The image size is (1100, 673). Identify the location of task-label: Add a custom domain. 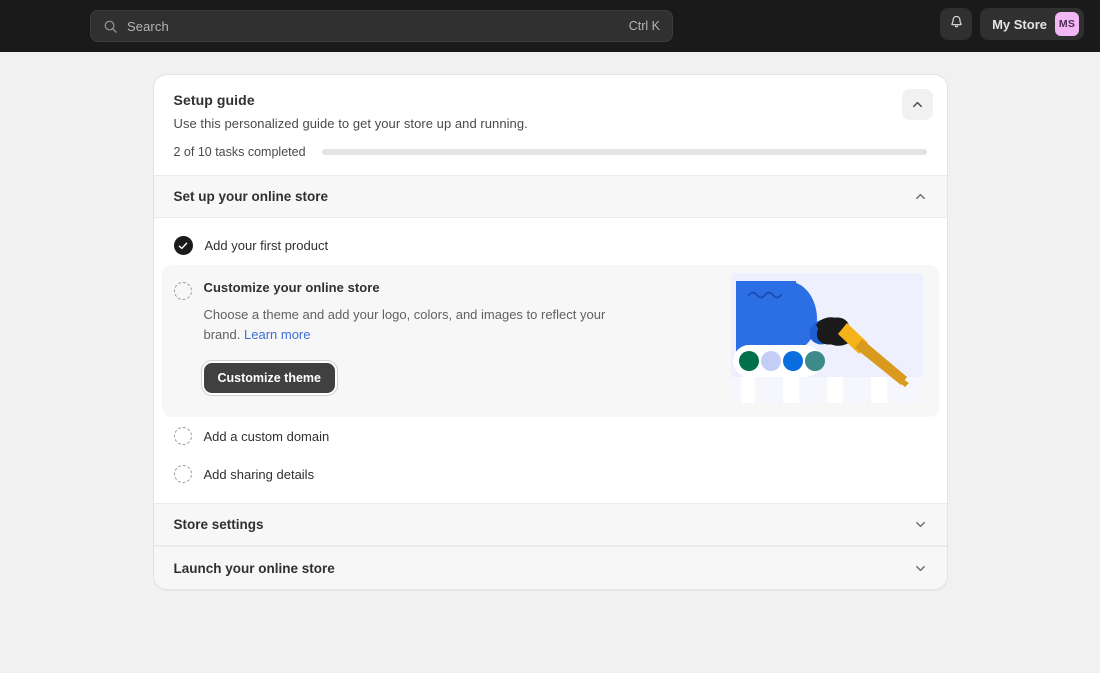
(266, 436).